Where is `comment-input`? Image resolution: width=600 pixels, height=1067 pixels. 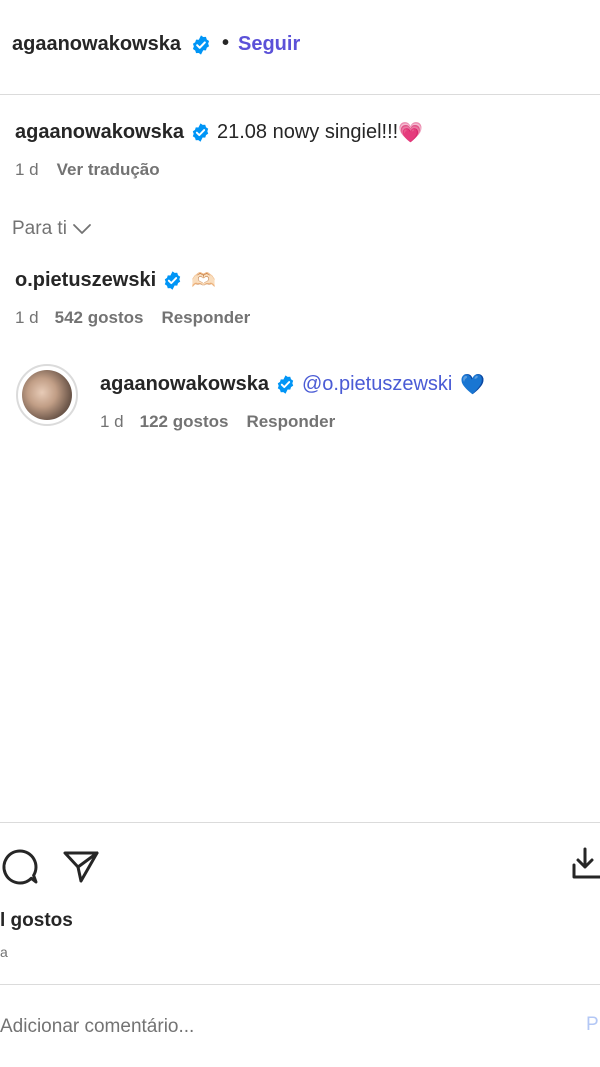
comment-input is located at coordinates (280, 1027).